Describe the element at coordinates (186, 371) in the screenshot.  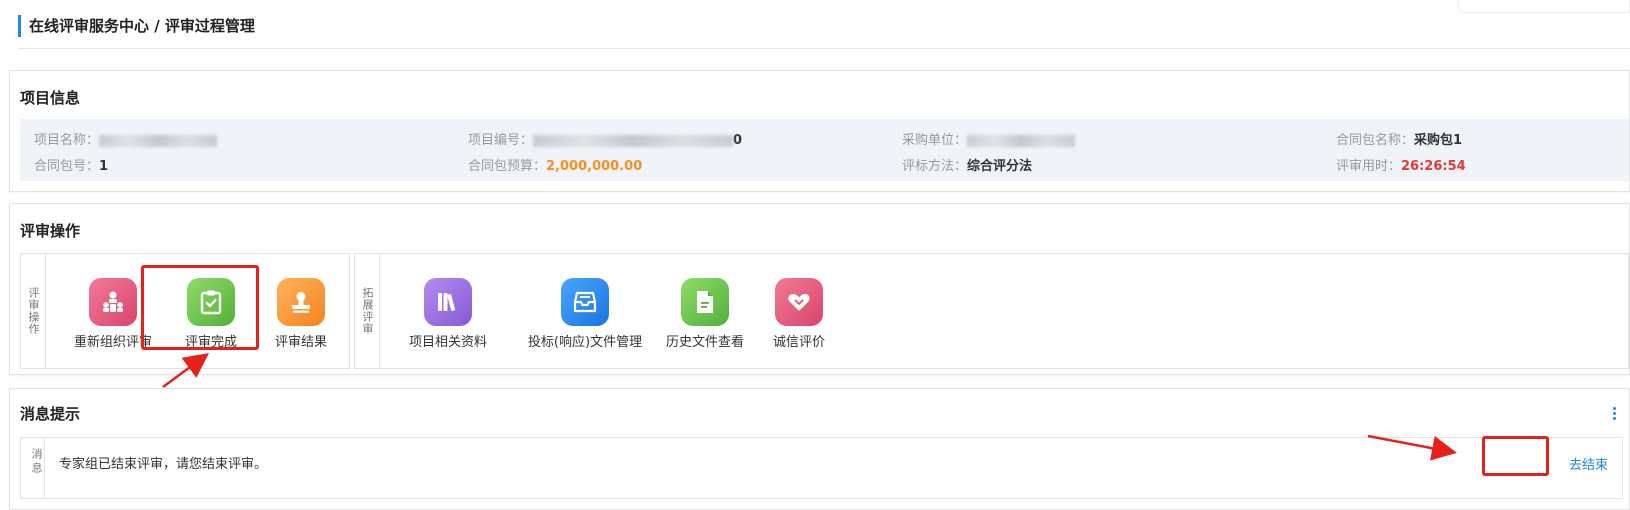
I see `arrow-to-review-complete` at that location.